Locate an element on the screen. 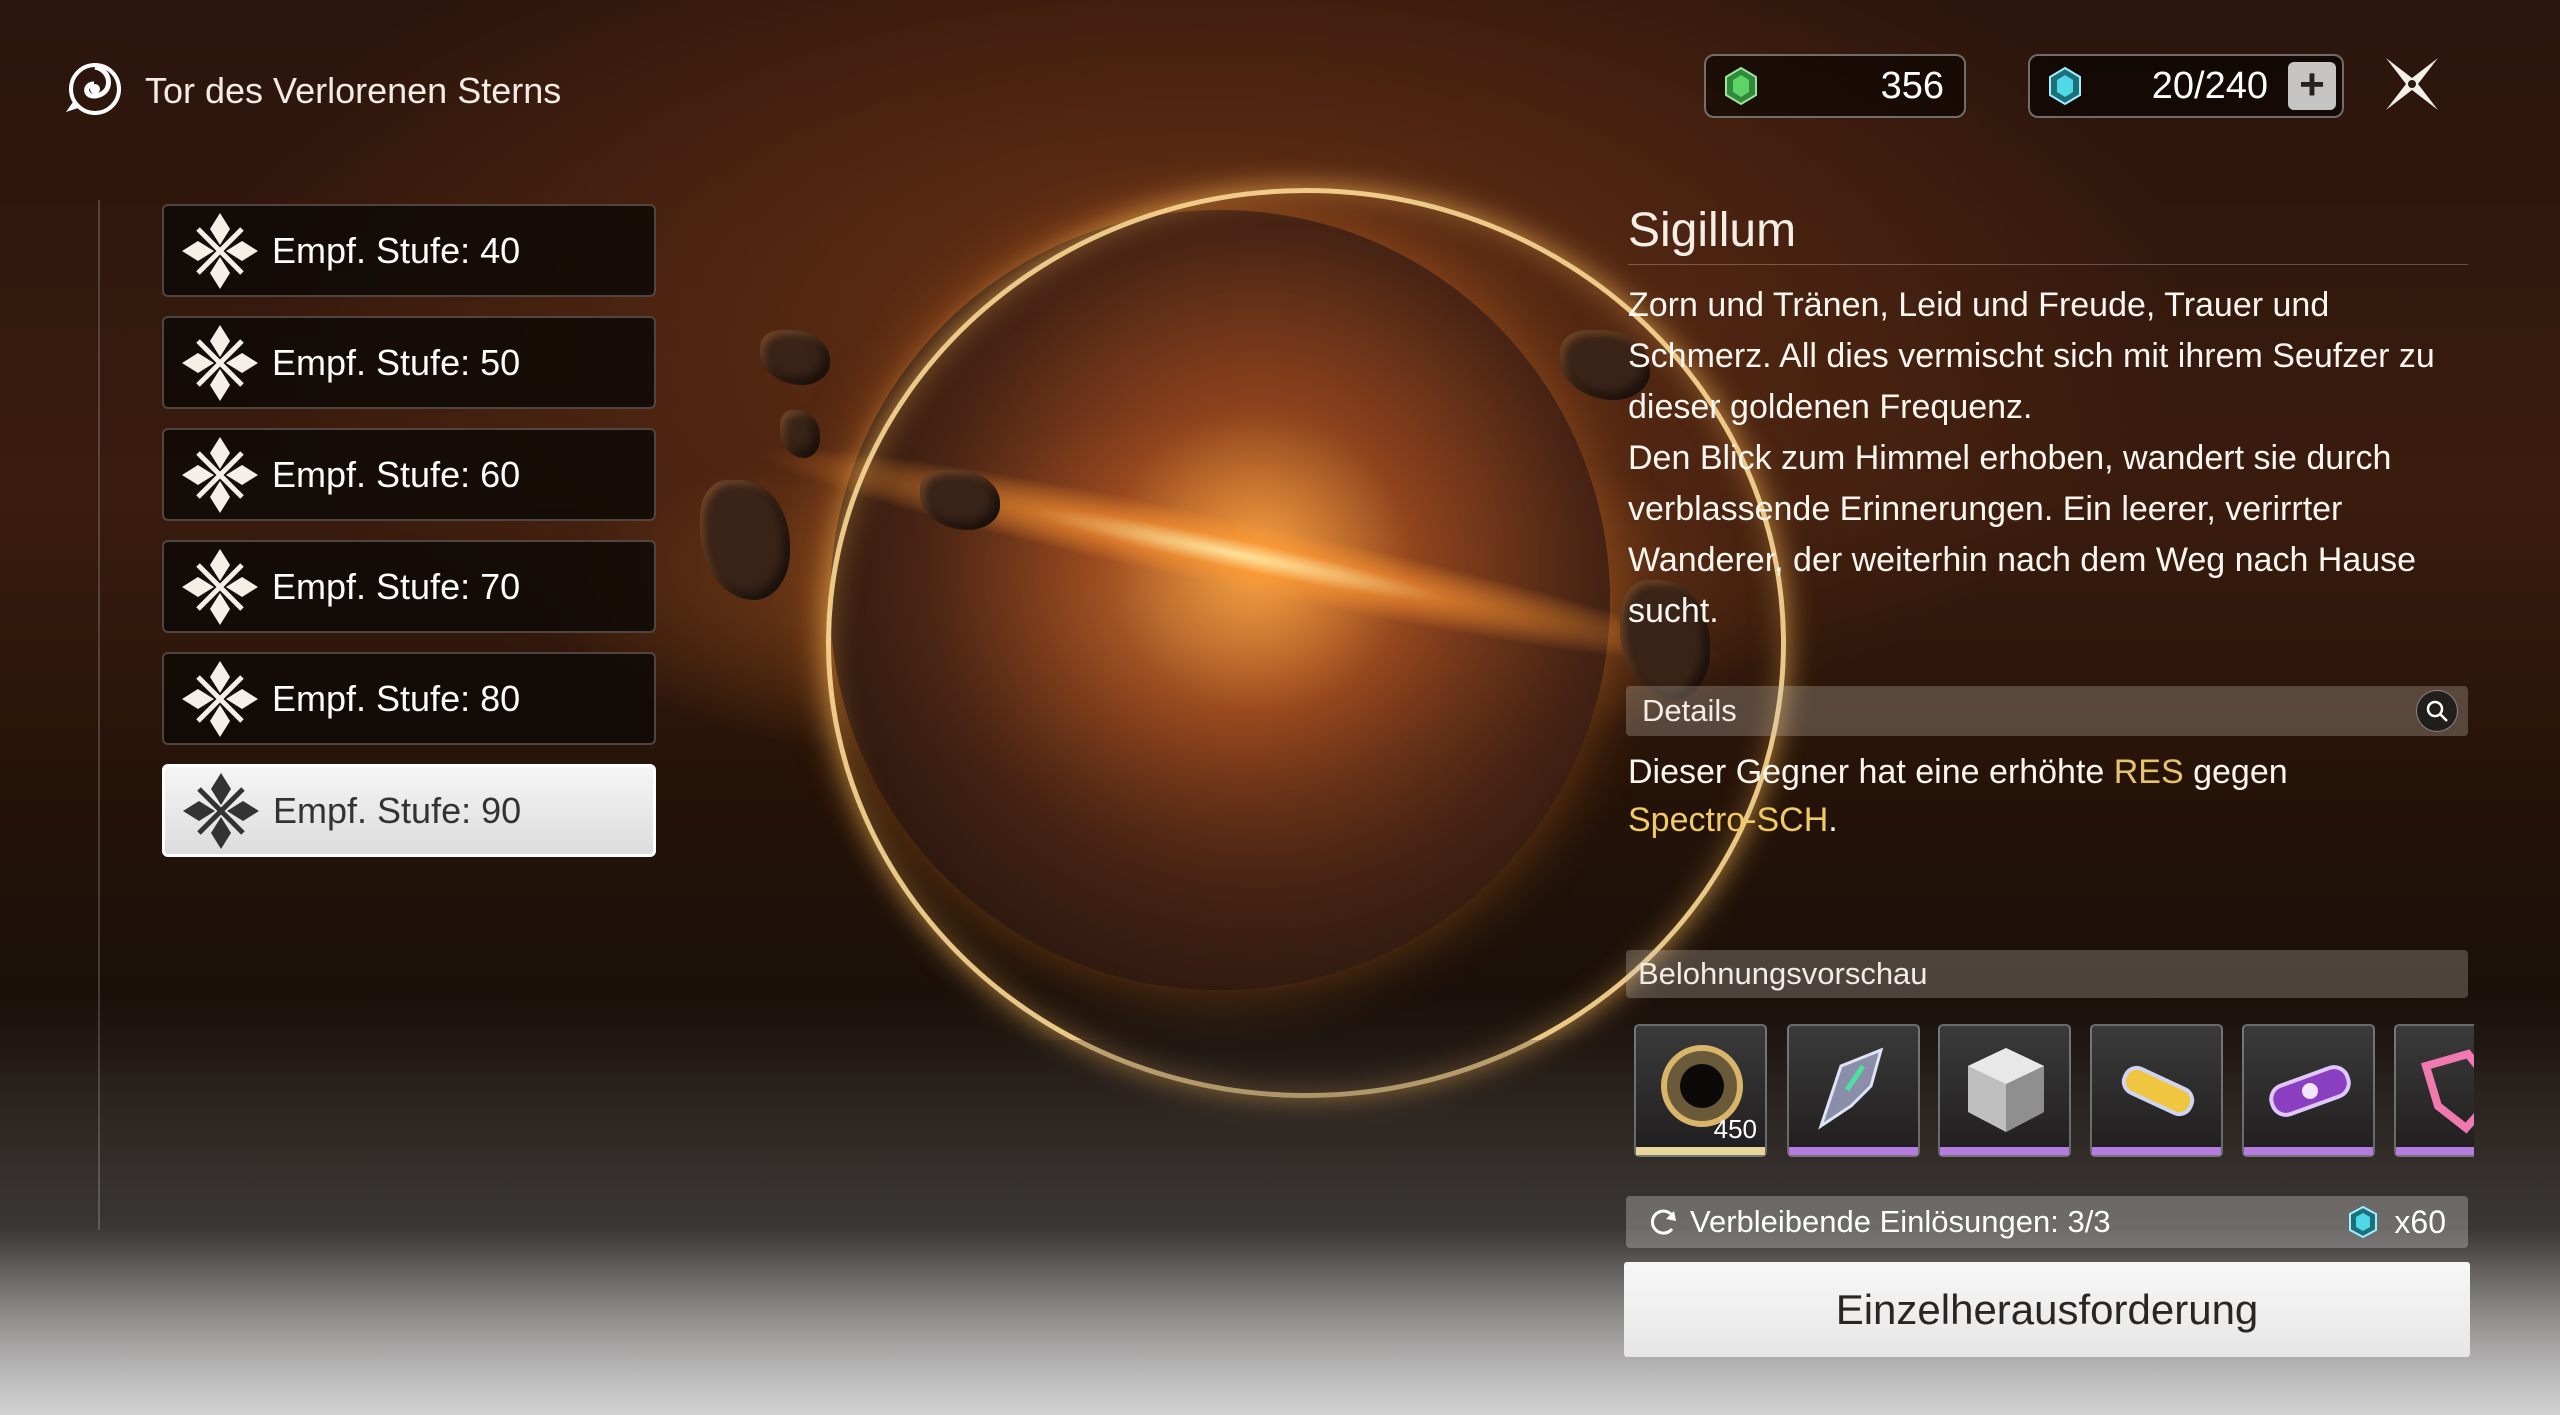 Image resolution: width=2560 pixels, height=1415 pixels. button-label: Einzelherausforderung is located at coordinates (2047, 1309).